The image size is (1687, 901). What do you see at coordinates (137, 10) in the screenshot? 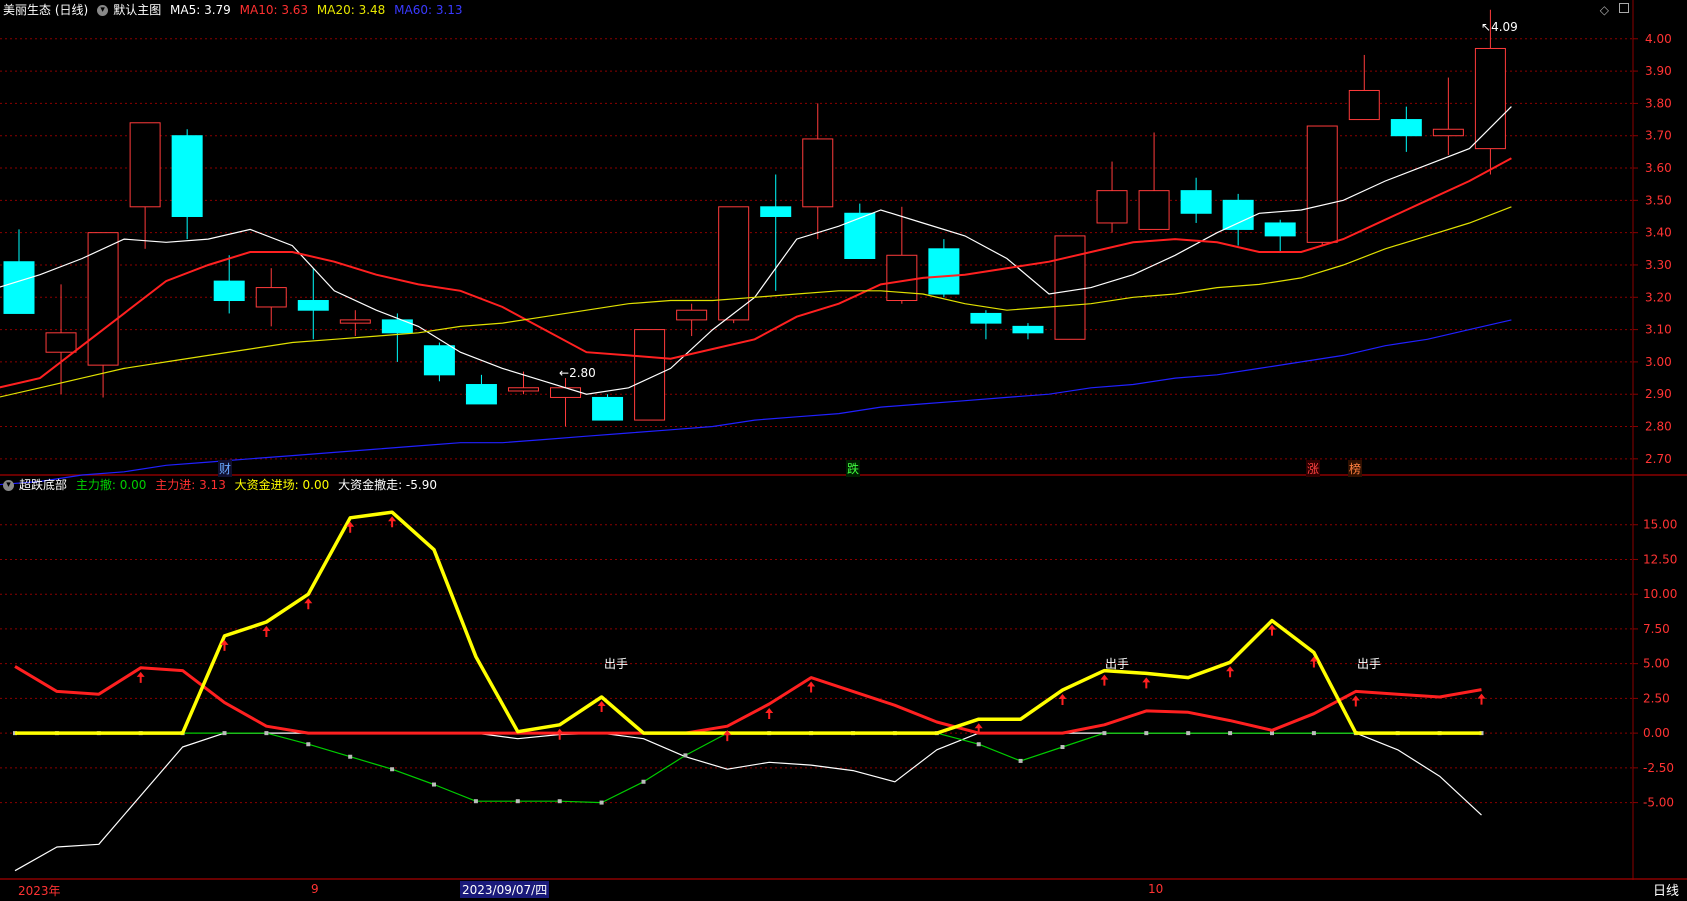
I see `main-chart-name: 默认主图` at bounding box center [137, 10].